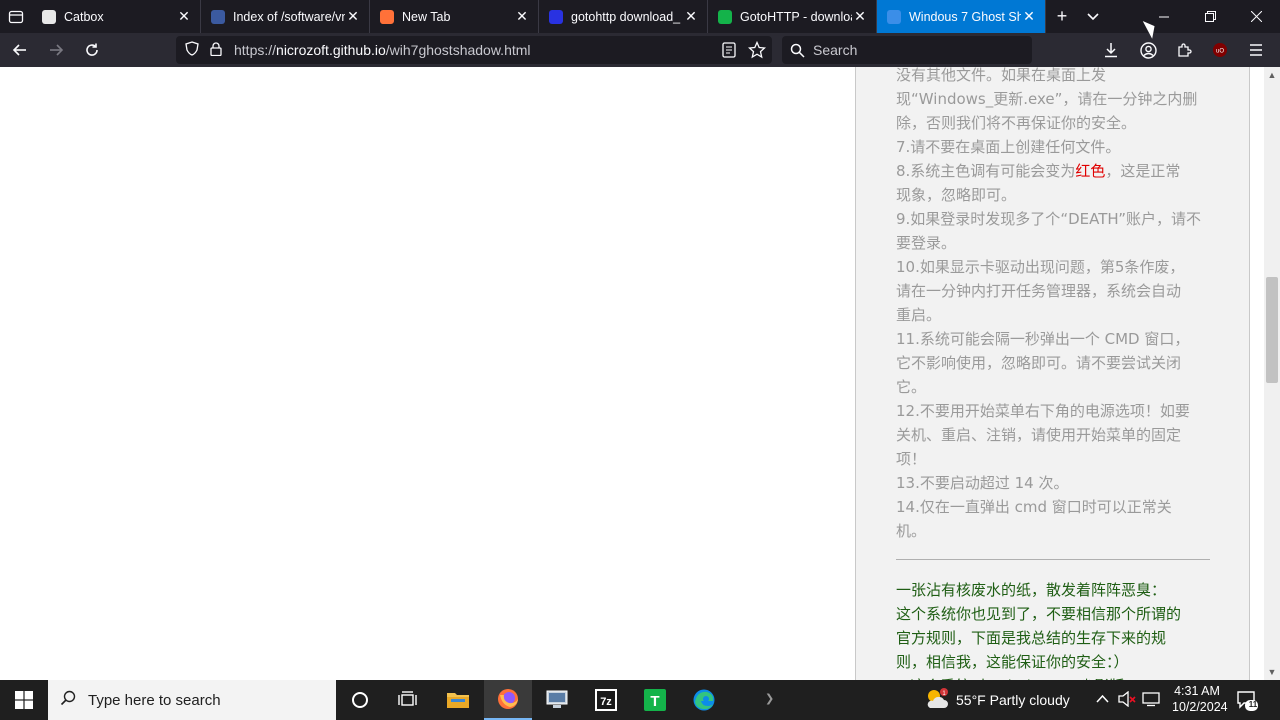 The image size is (1280, 720). Describe the element at coordinates (796, 16) in the screenshot. I see `tab-title: GotoHTTP - downloa` at that location.